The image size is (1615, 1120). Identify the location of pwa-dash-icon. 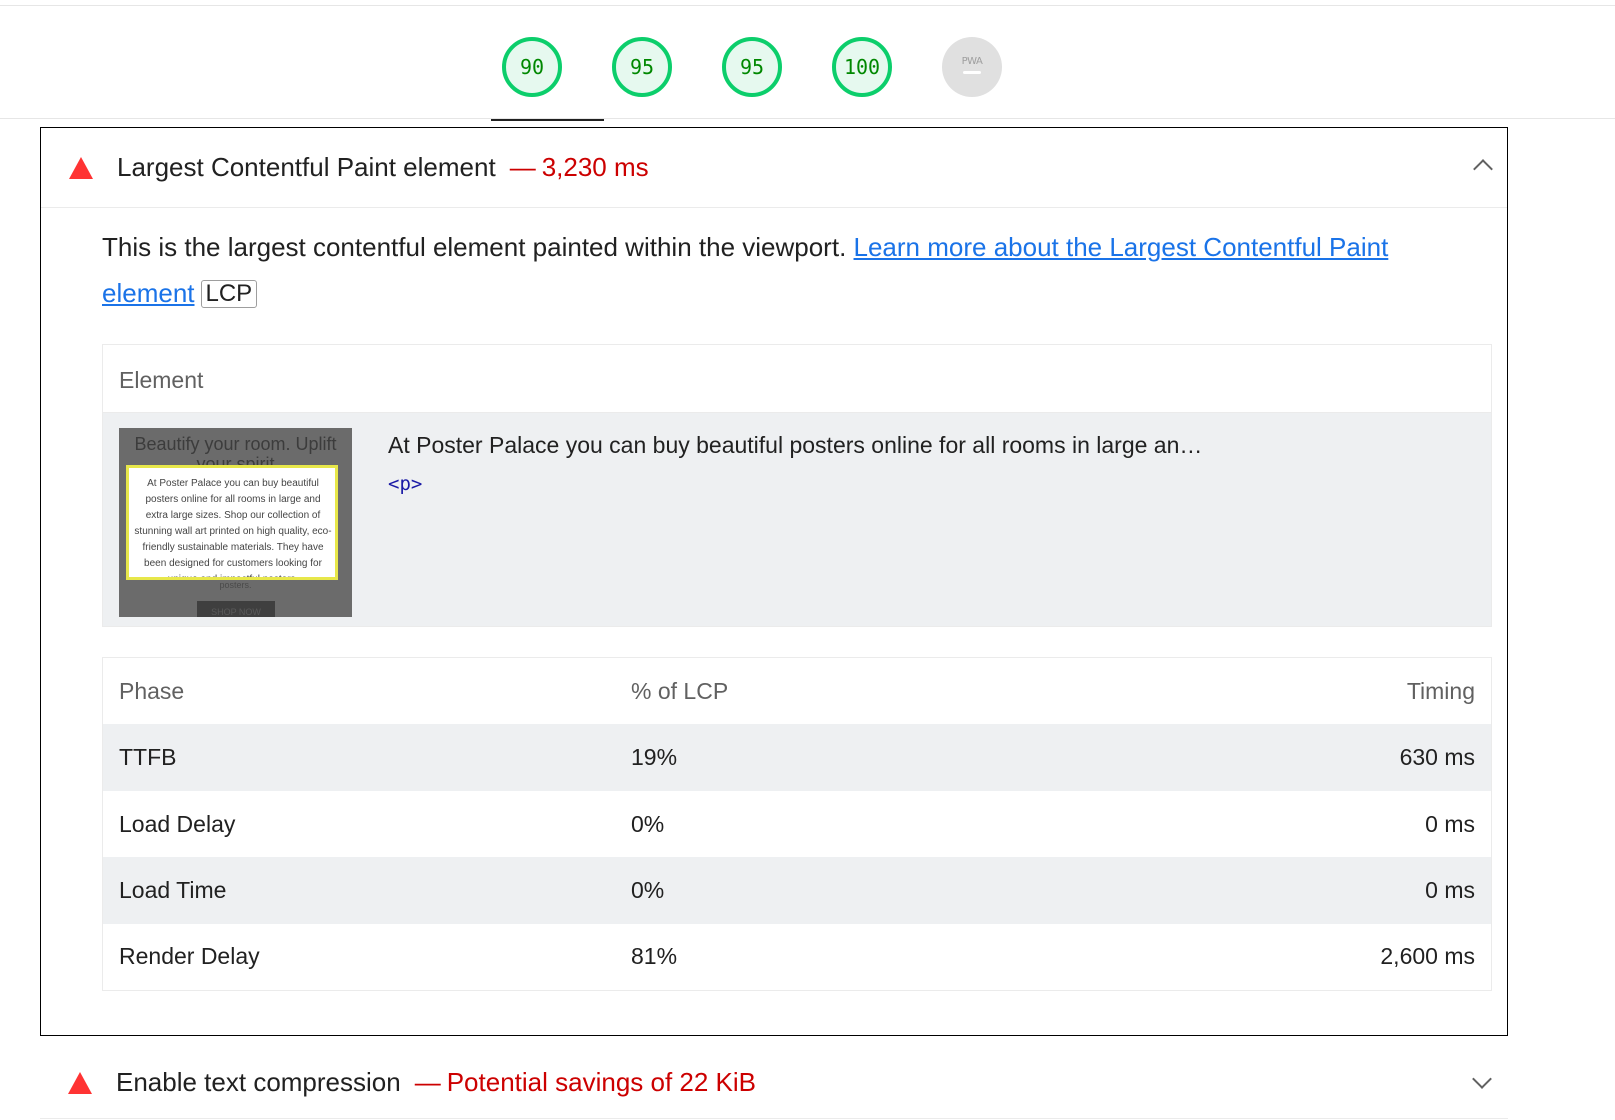
(972, 72).